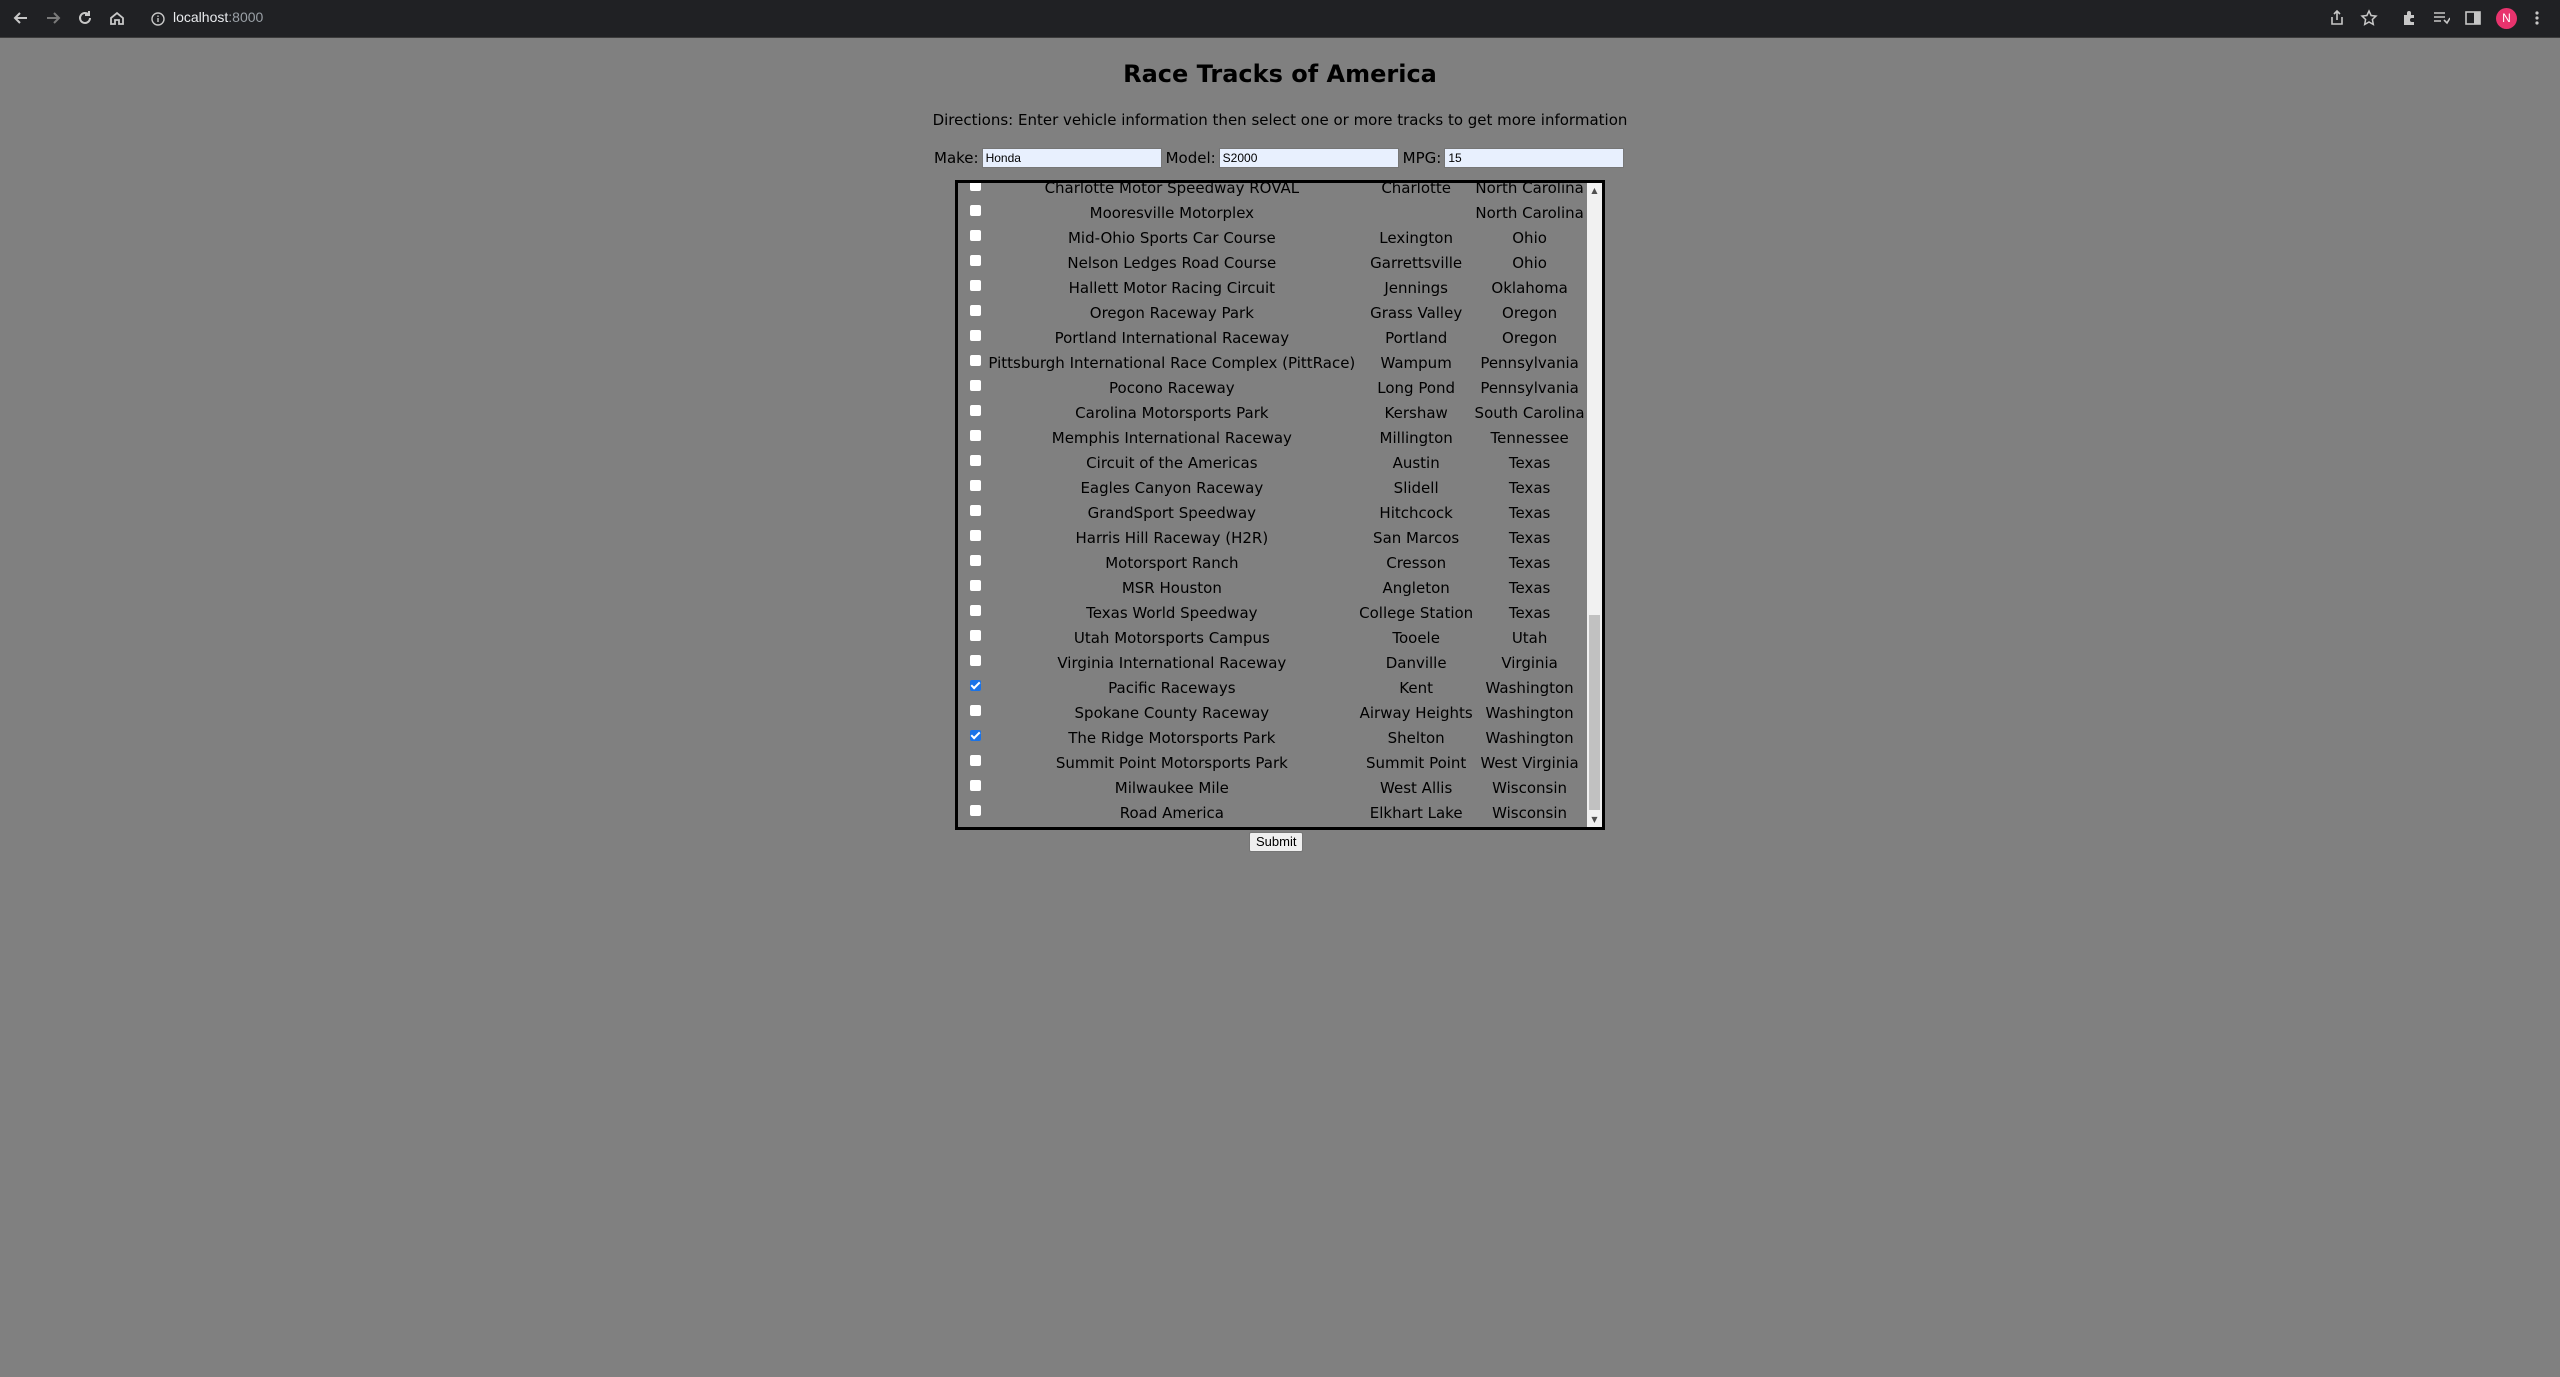  Describe the element at coordinates (1272, 687) in the screenshot. I see `track-row: Pacific Raceways Kent Washington` at that location.